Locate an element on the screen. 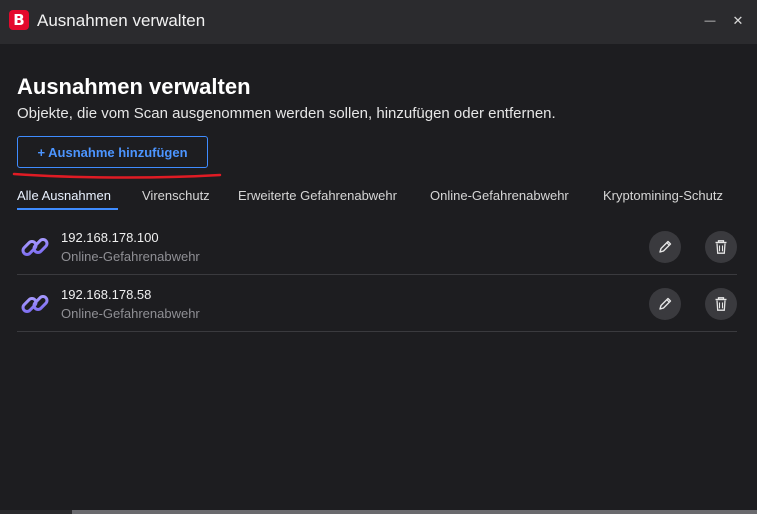 This screenshot has height=514, width=757. exception-row: 192.168.178.100 Online-Gefahrenabwehr is located at coordinates (377, 246).